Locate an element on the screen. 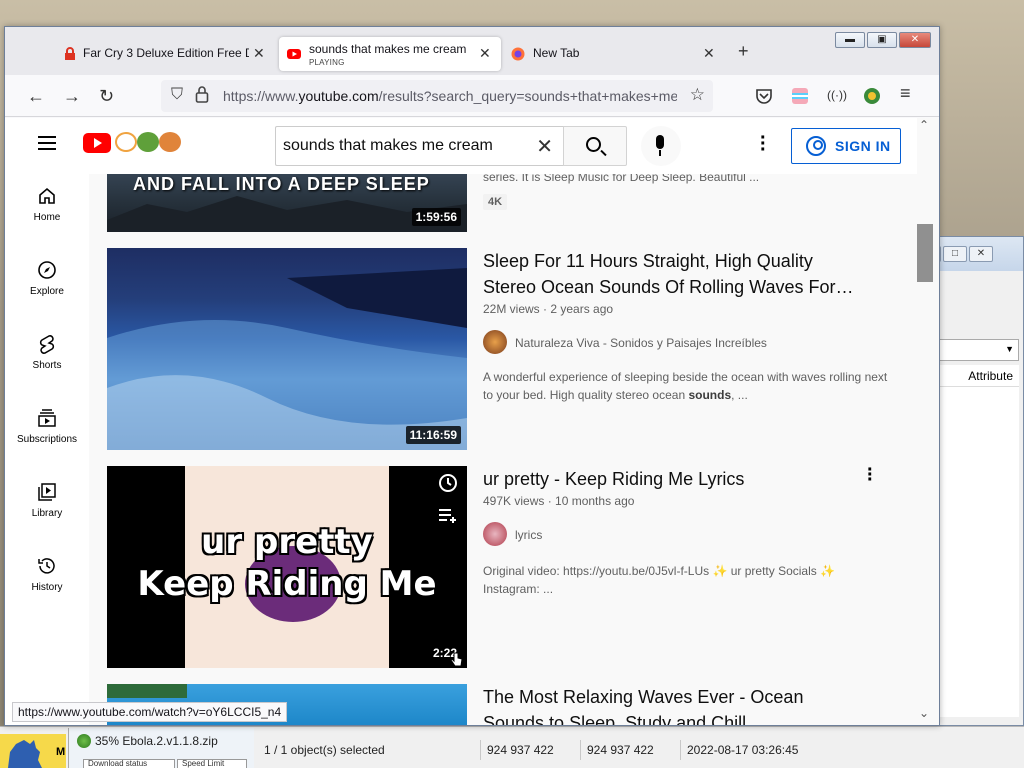 The width and height of the screenshot is (1024, 768). ocean-thumbnail-art is located at coordinates (287, 359).